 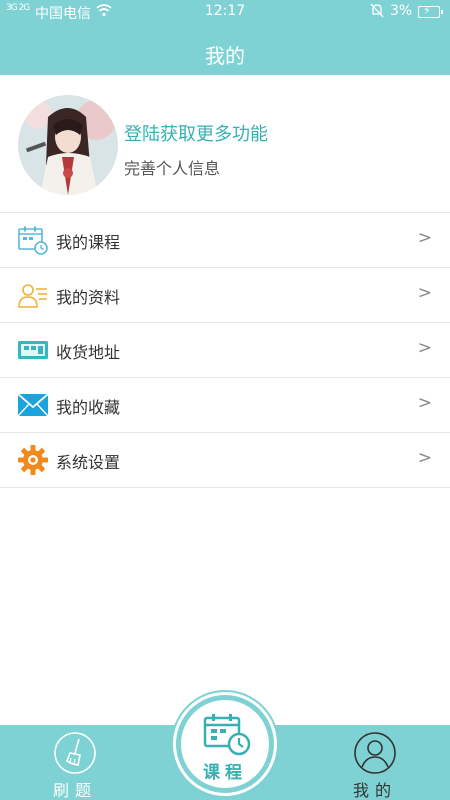 I want to click on tab-courses-circle: 课程, so click(x=225, y=744).